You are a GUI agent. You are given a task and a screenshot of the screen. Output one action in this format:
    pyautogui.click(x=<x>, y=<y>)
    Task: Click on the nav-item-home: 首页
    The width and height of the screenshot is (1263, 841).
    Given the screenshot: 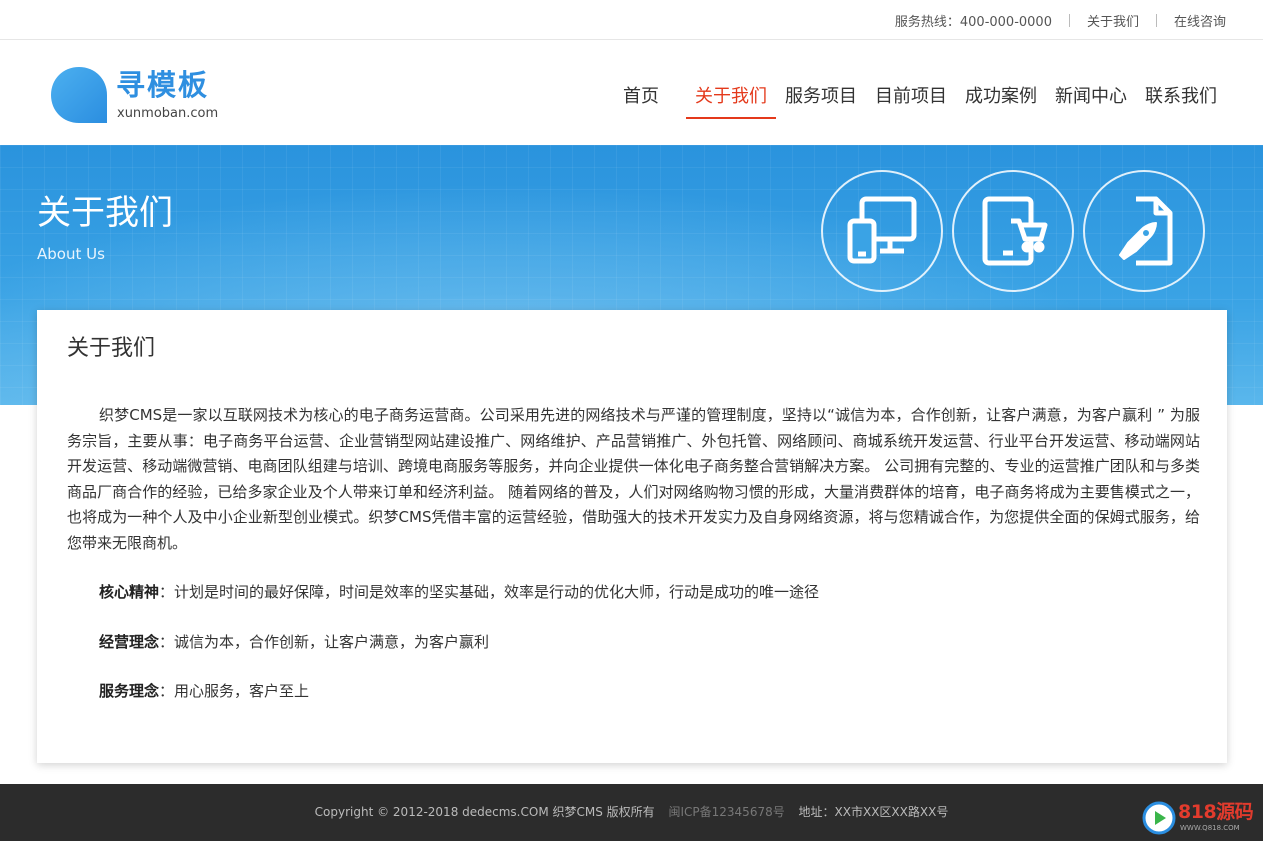 What is the action you would take?
    pyautogui.click(x=641, y=100)
    